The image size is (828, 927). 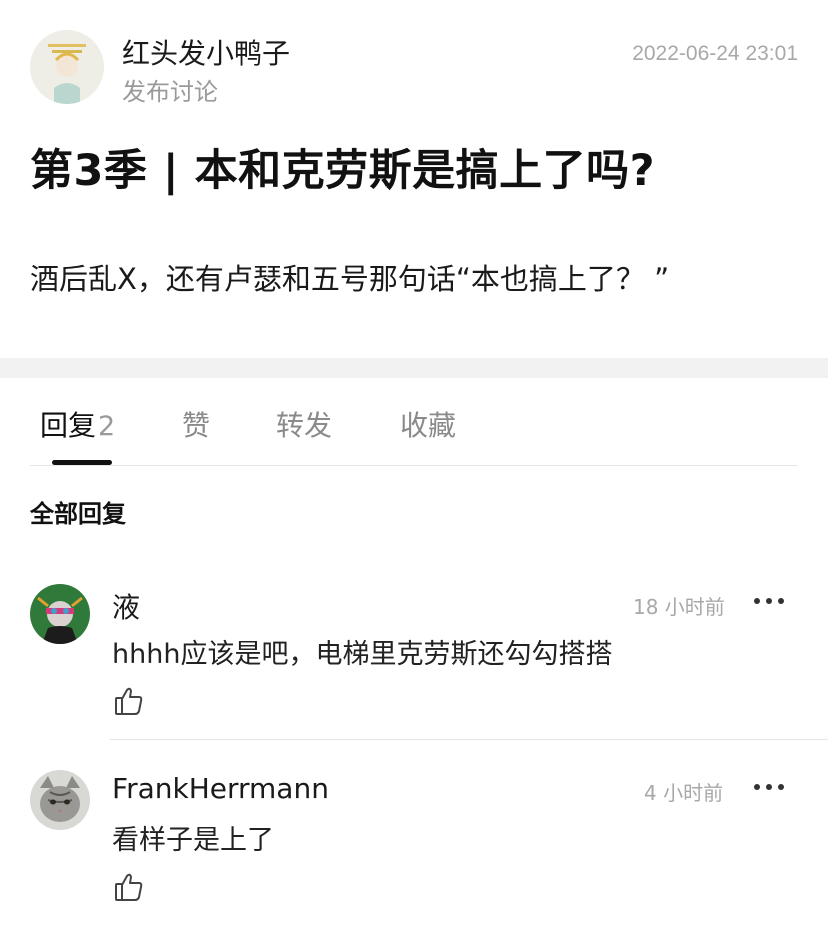 I want to click on tab-replies: 回复2, so click(x=77, y=424).